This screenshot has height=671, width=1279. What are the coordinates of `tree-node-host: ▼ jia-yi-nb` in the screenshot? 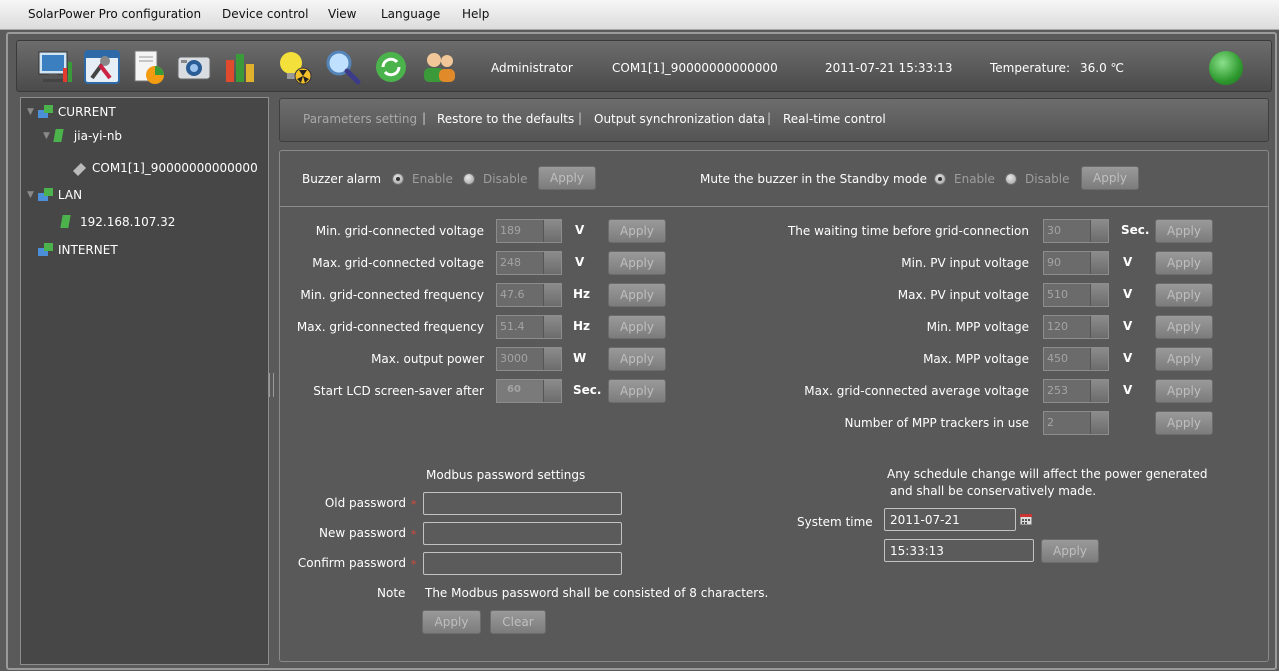 It's located at (82, 136).